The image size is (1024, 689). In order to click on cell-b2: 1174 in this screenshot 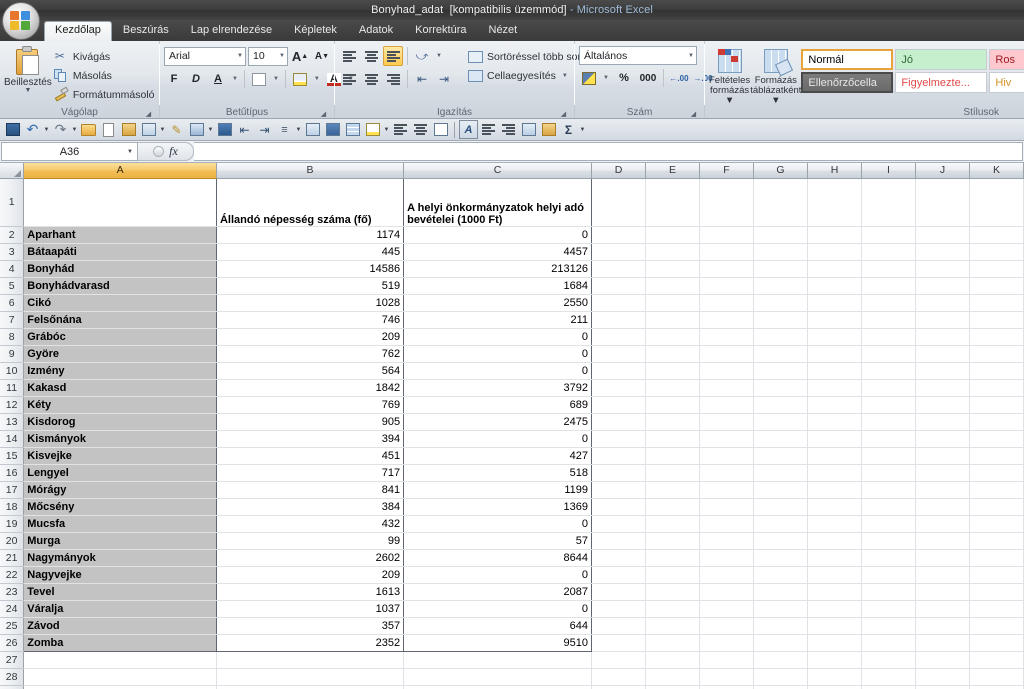, I will do `click(310, 235)`.